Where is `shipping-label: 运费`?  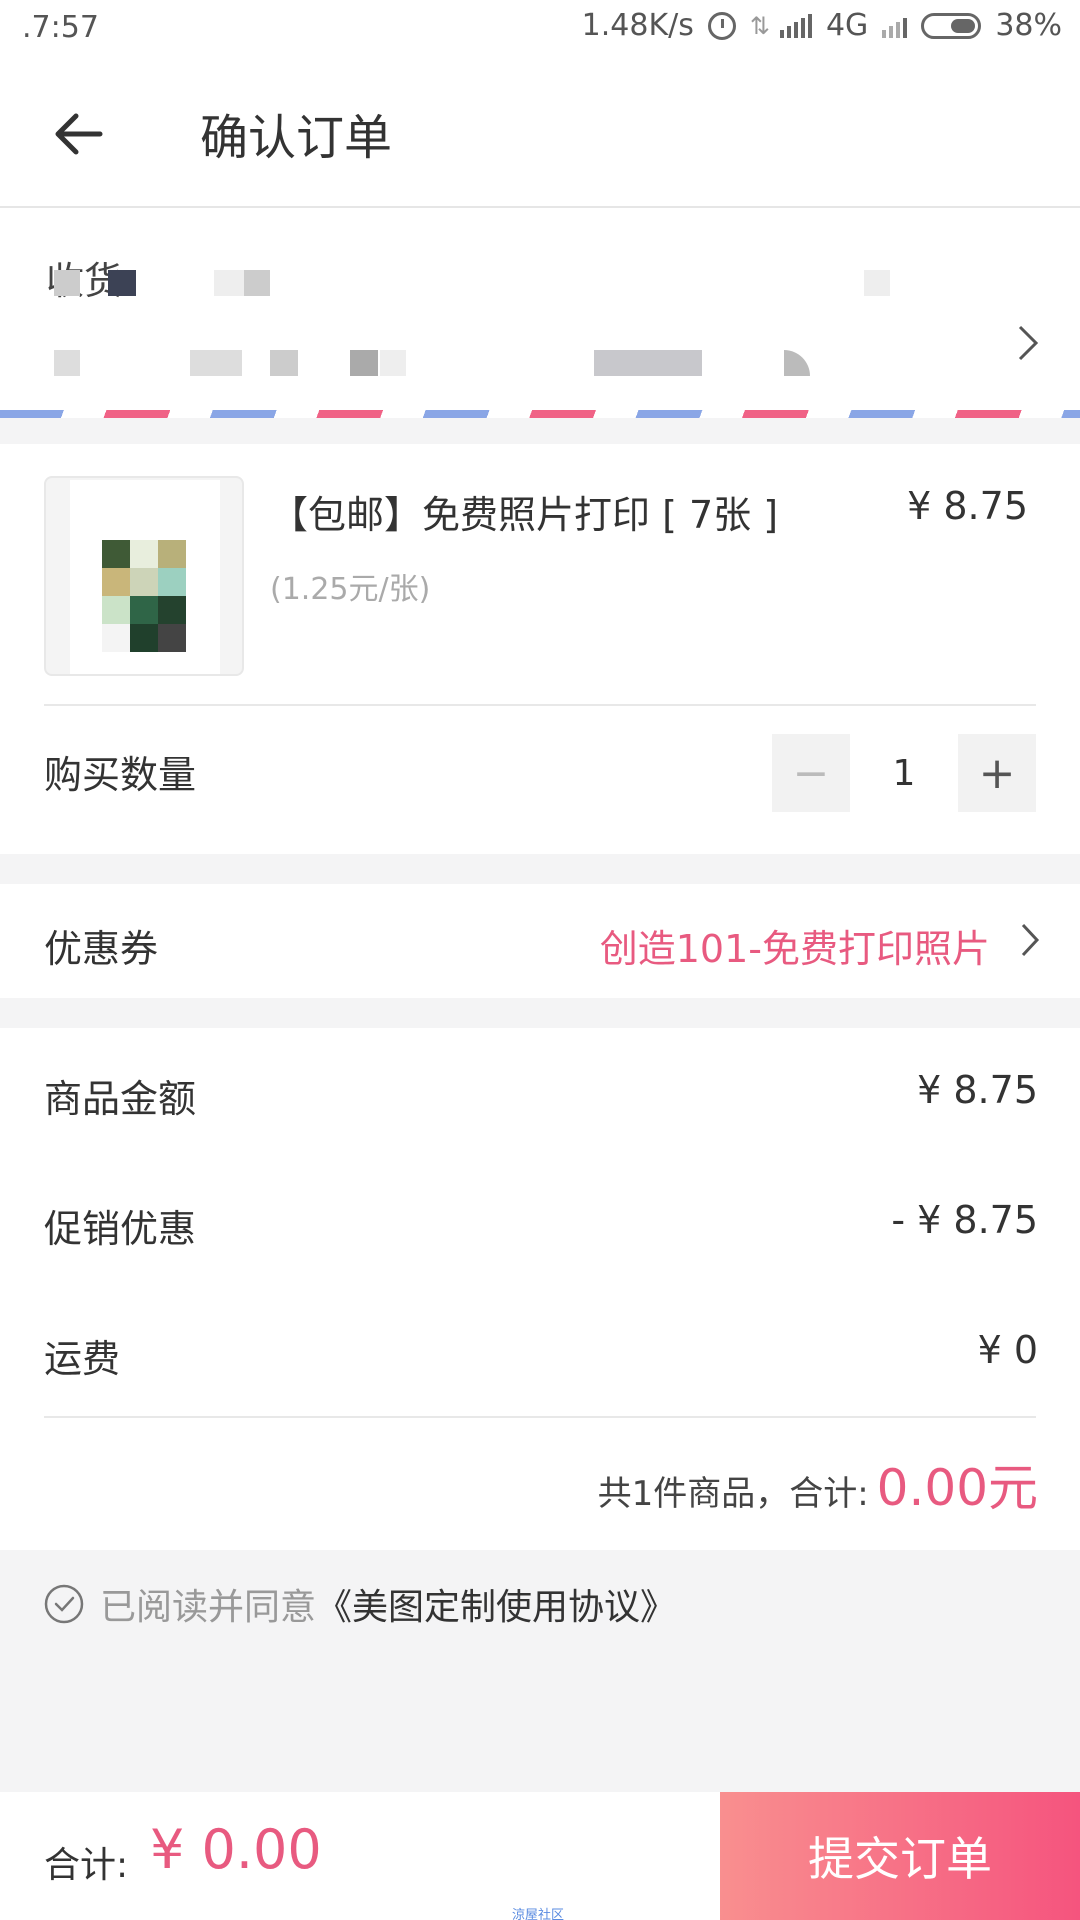
shipping-label: 运费 is located at coordinates (82, 1359).